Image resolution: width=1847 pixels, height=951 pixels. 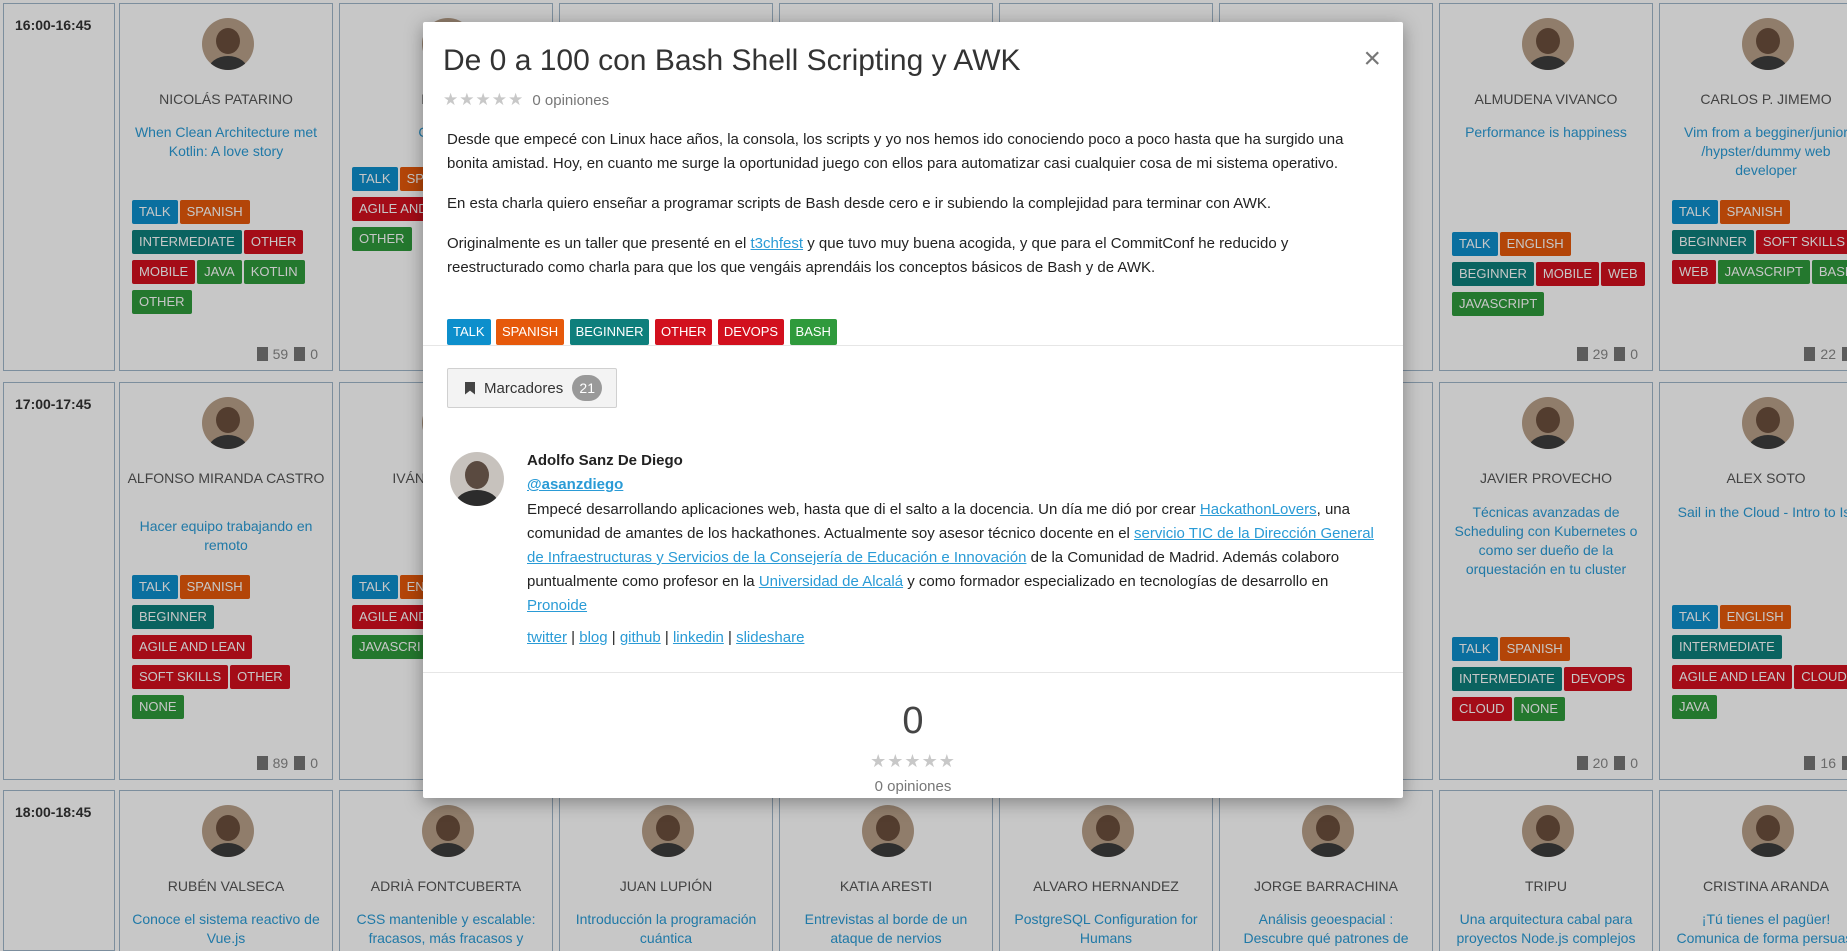 I want to click on bookmarks-count: 21, so click(x=587, y=388).